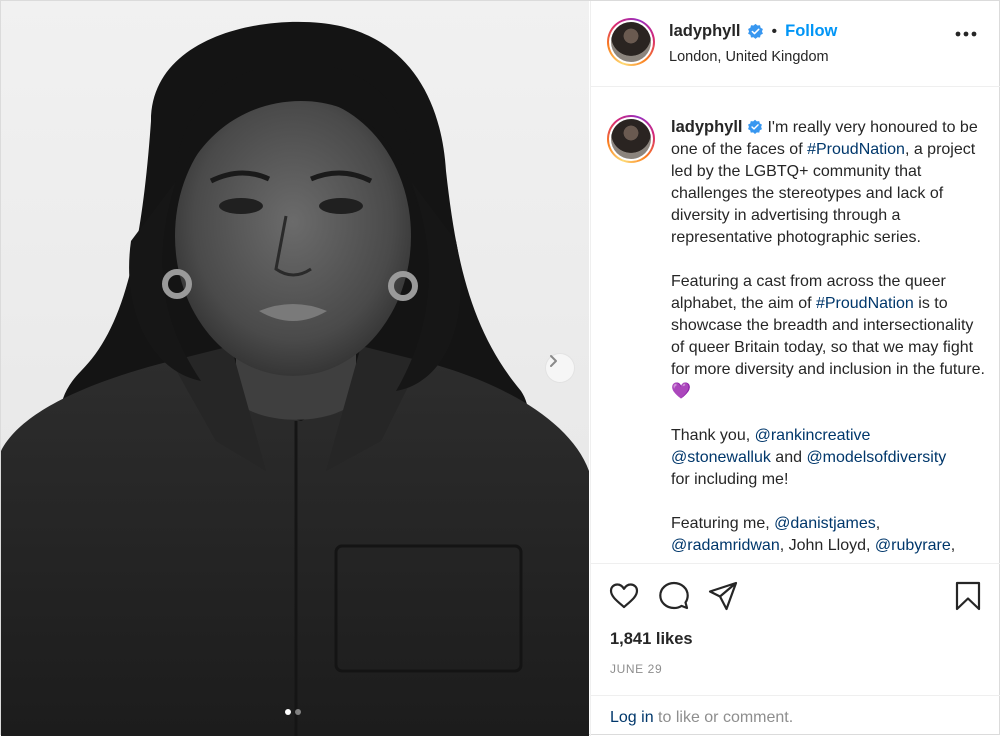 Image resolution: width=1000 pixels, height=736 pixels. What do you see at coordinates (707, 127) in the screenshot?
I see `caption-username: ladyphyll` at bounding box center [707, 127].